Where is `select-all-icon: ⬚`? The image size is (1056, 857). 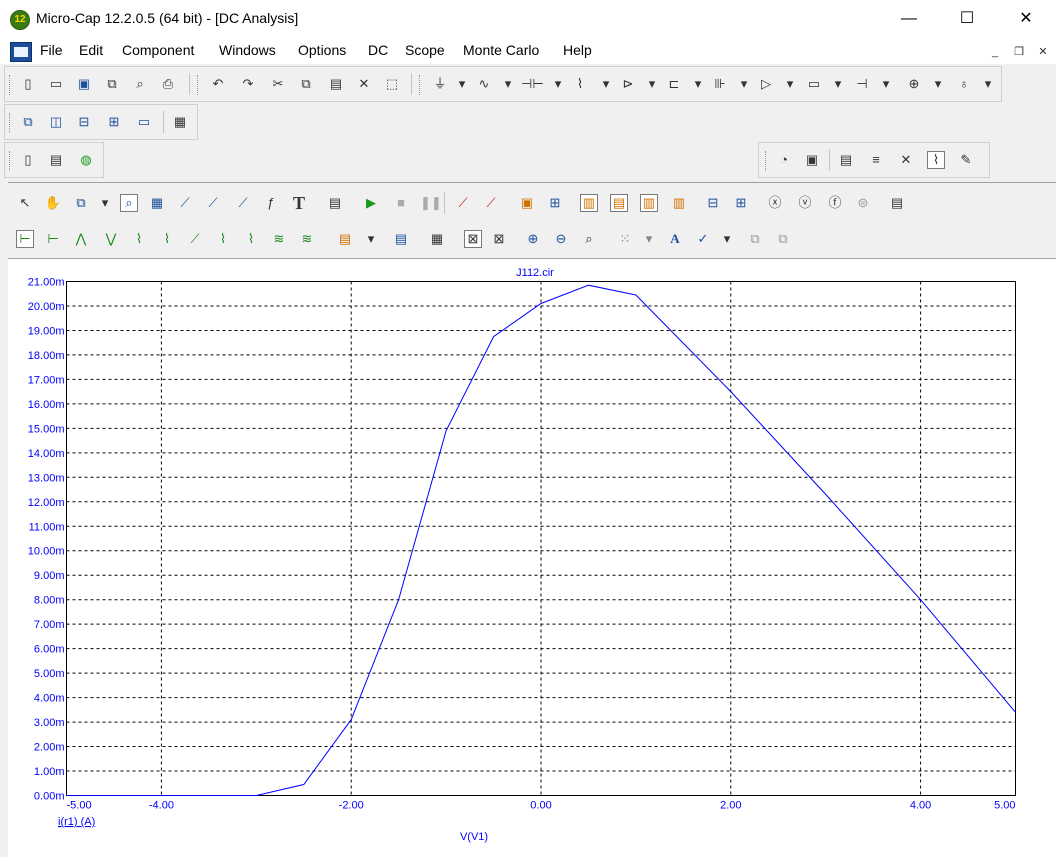 select-all-icon: ⬚ is located at coordinates (392, 84).